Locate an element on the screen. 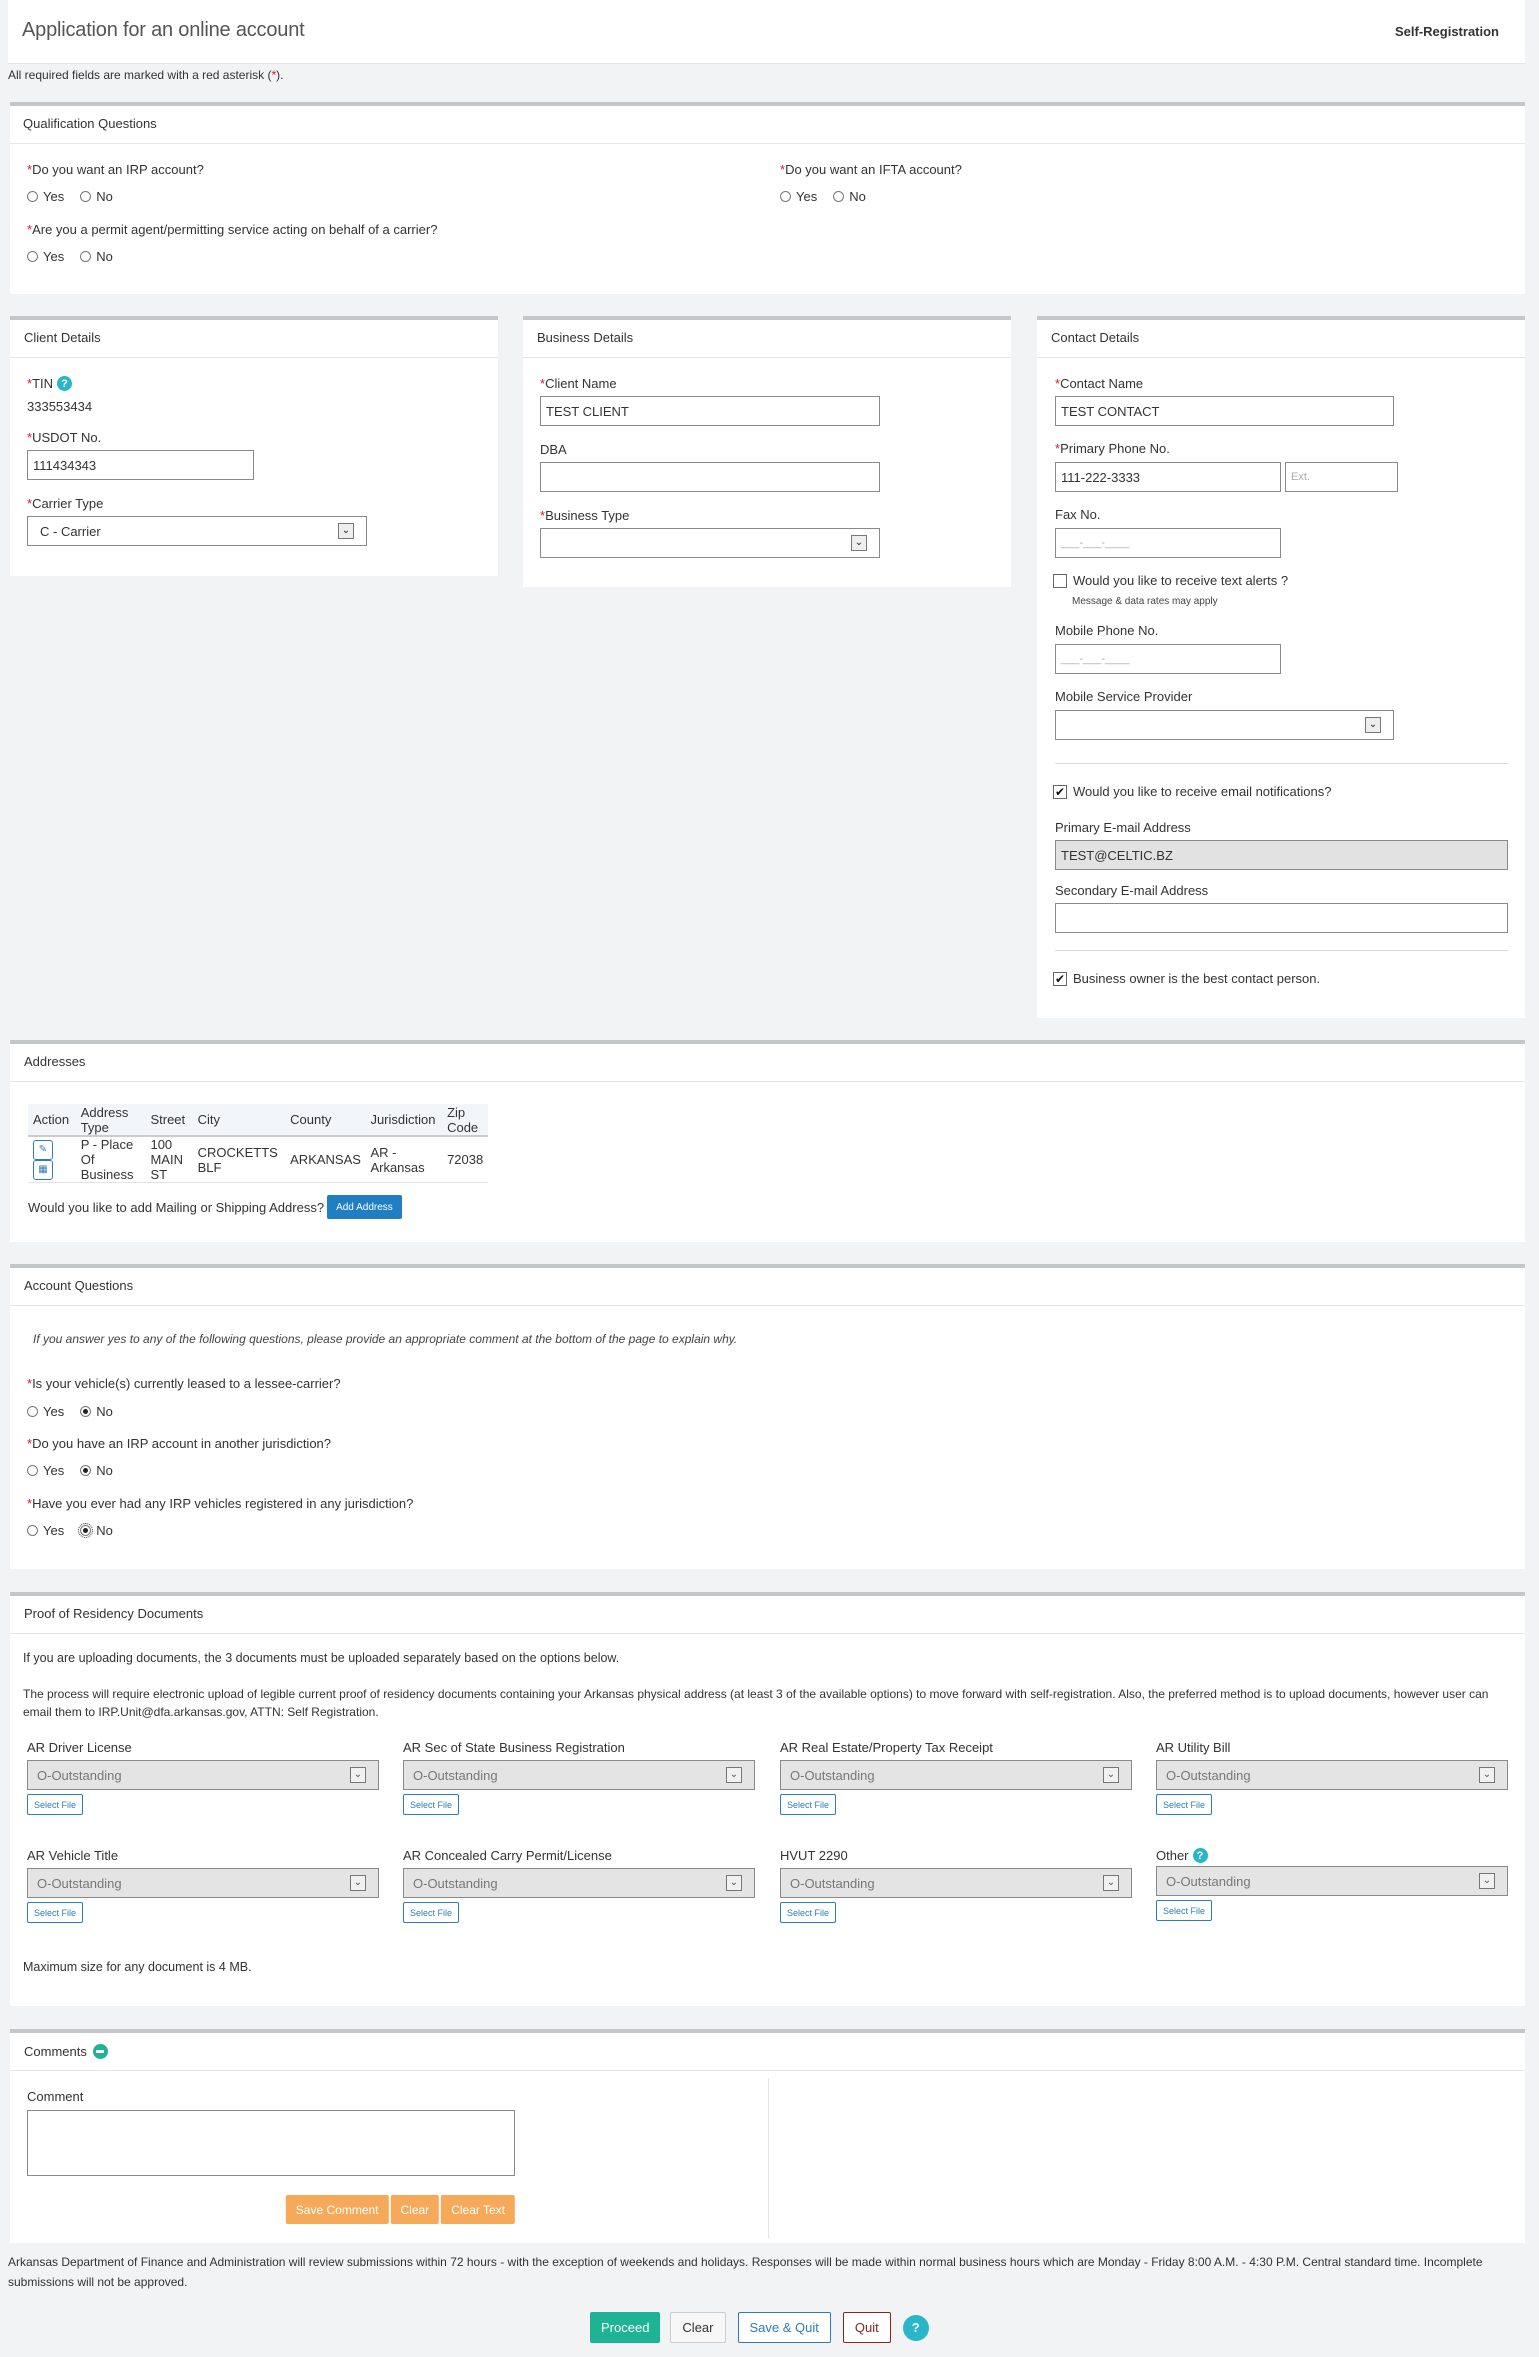  clear-text-button: Clear Text is located at coordinates (478, 2209).